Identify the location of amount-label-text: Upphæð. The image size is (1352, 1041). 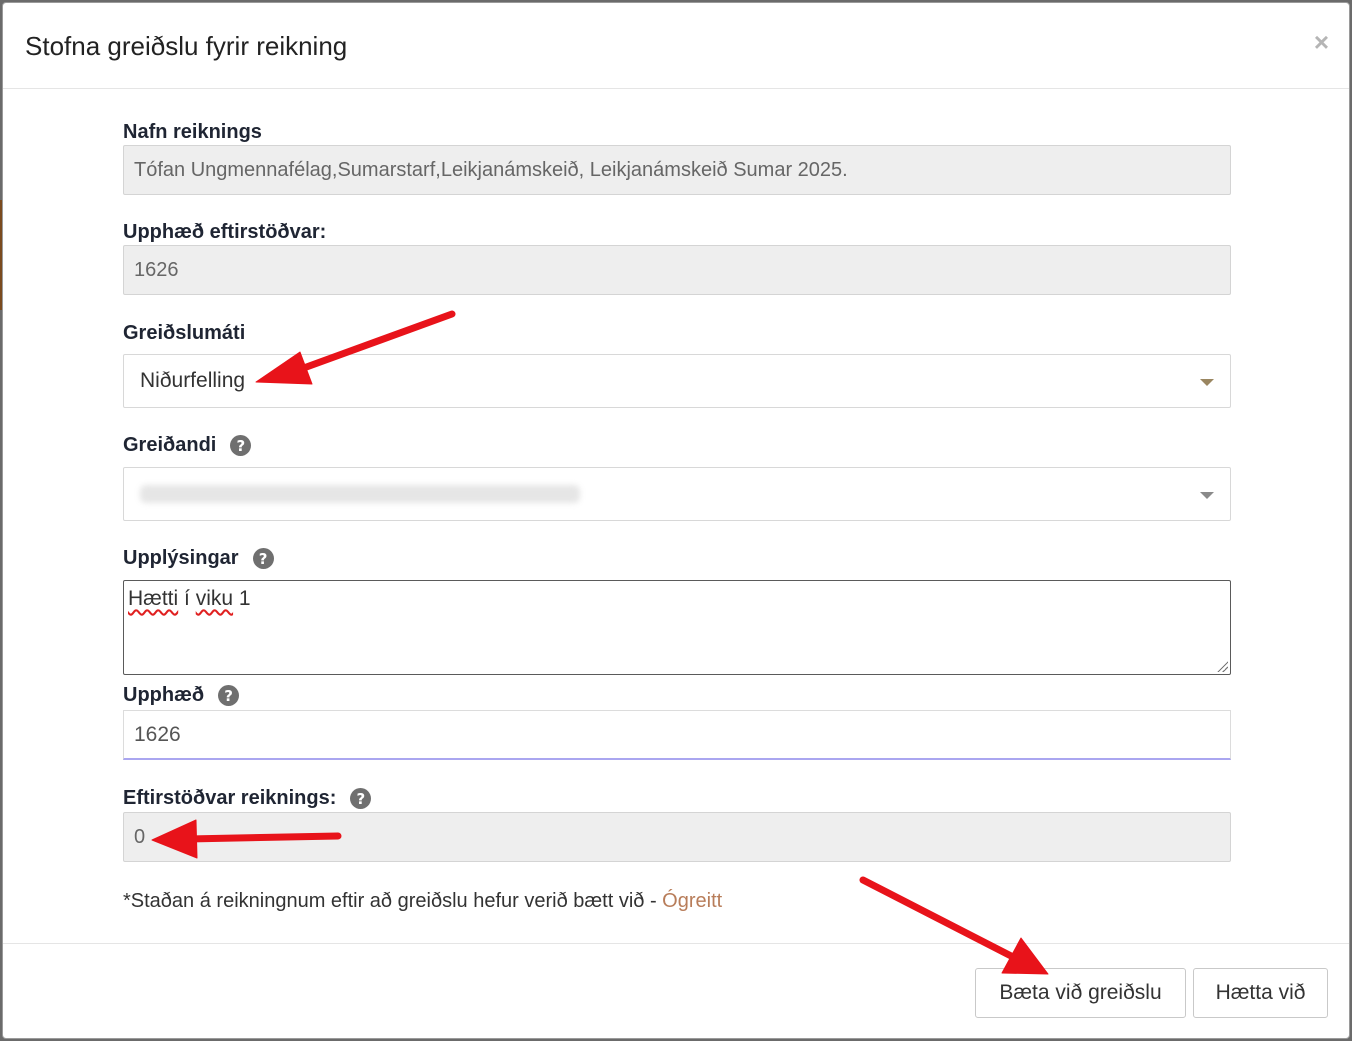
(164, 695).